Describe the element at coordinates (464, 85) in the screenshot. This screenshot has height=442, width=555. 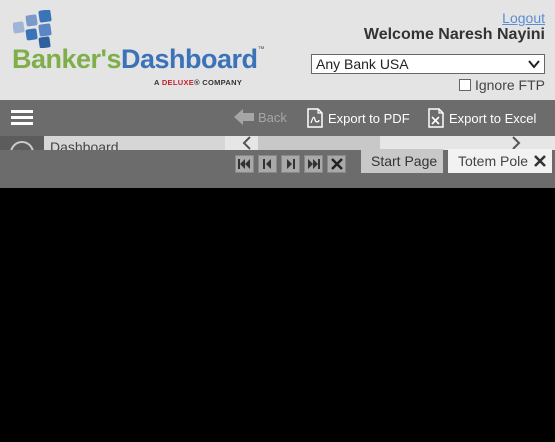
I see `ignore-ftp-checkbox` at that location.